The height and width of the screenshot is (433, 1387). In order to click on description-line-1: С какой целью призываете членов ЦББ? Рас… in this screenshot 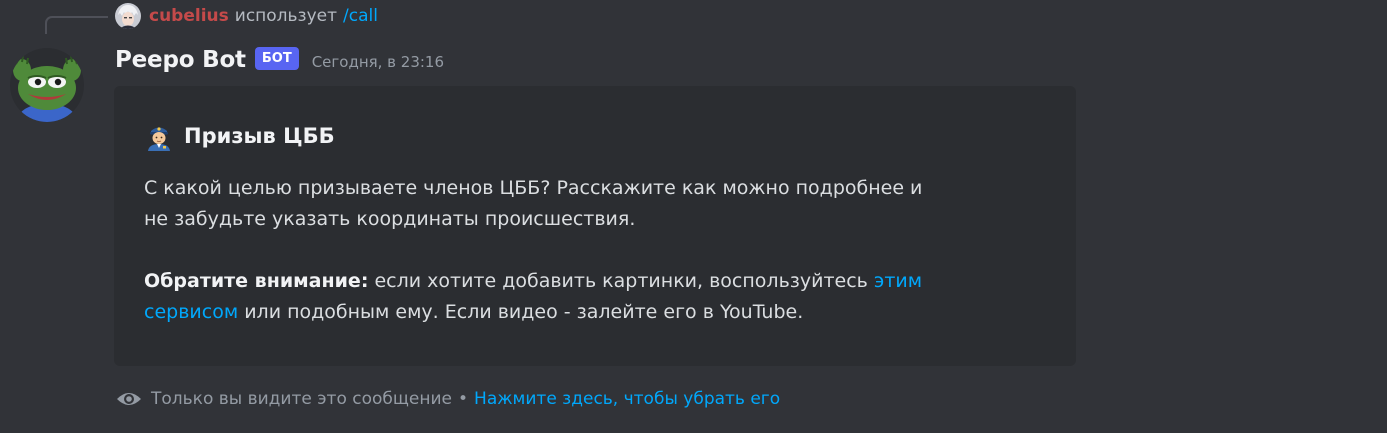, I will do `click(533, 188)`.